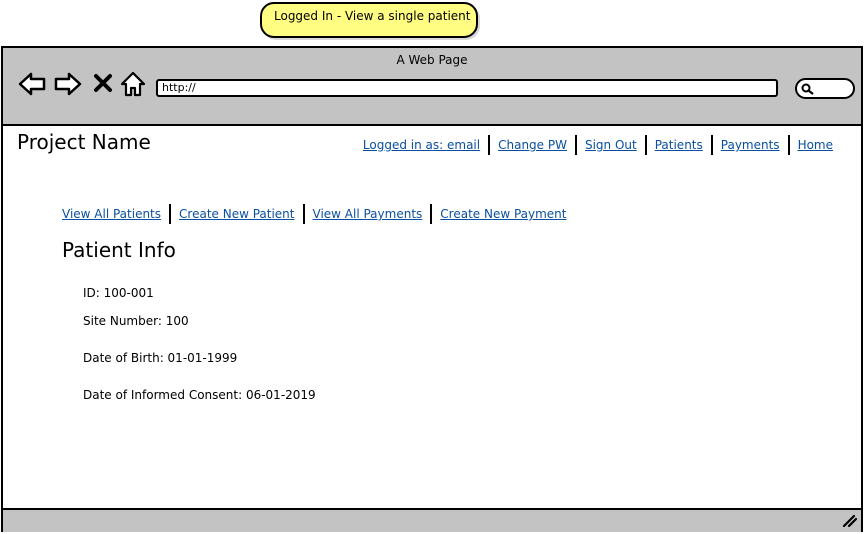 The height and width of the screenshot is (534, 866). Describe the element at coordinates (679, 145) in the screenshot. I see `nav-patients: Patients` at that location.